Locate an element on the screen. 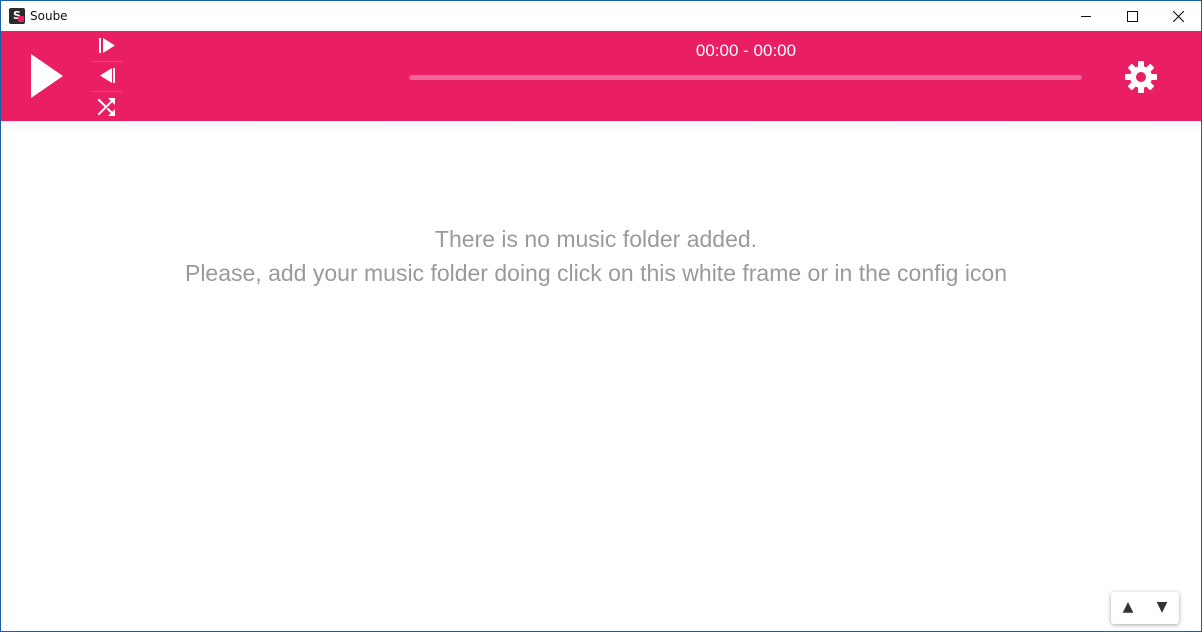 The height and width of the screenshot is (632, 1202). scroll-up-button: ▲ is located at coordinates (1128, 608).